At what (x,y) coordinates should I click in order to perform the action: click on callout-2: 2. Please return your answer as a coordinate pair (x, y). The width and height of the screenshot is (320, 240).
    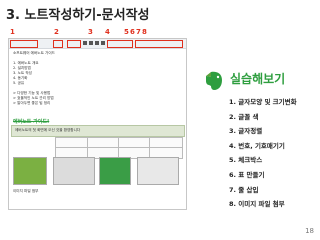
    Looking at the image, I should click on (56, 32).